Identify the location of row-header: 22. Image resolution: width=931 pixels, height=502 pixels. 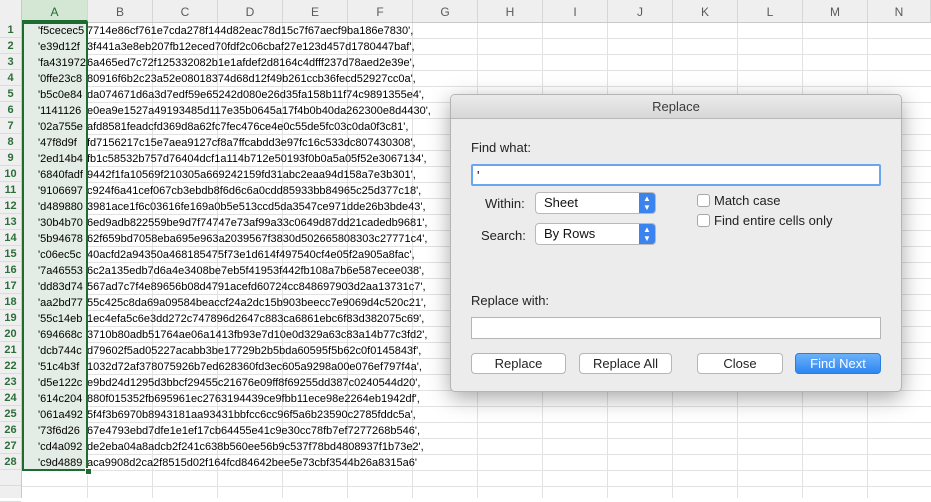
(10, 366).